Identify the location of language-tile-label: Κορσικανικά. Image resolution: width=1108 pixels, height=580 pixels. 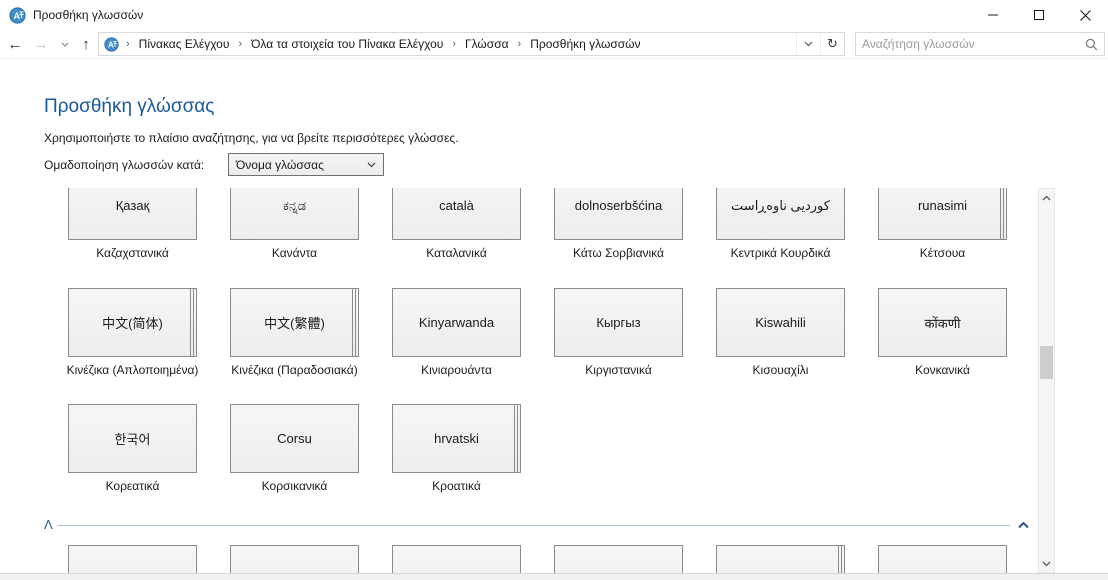
(294, 486).